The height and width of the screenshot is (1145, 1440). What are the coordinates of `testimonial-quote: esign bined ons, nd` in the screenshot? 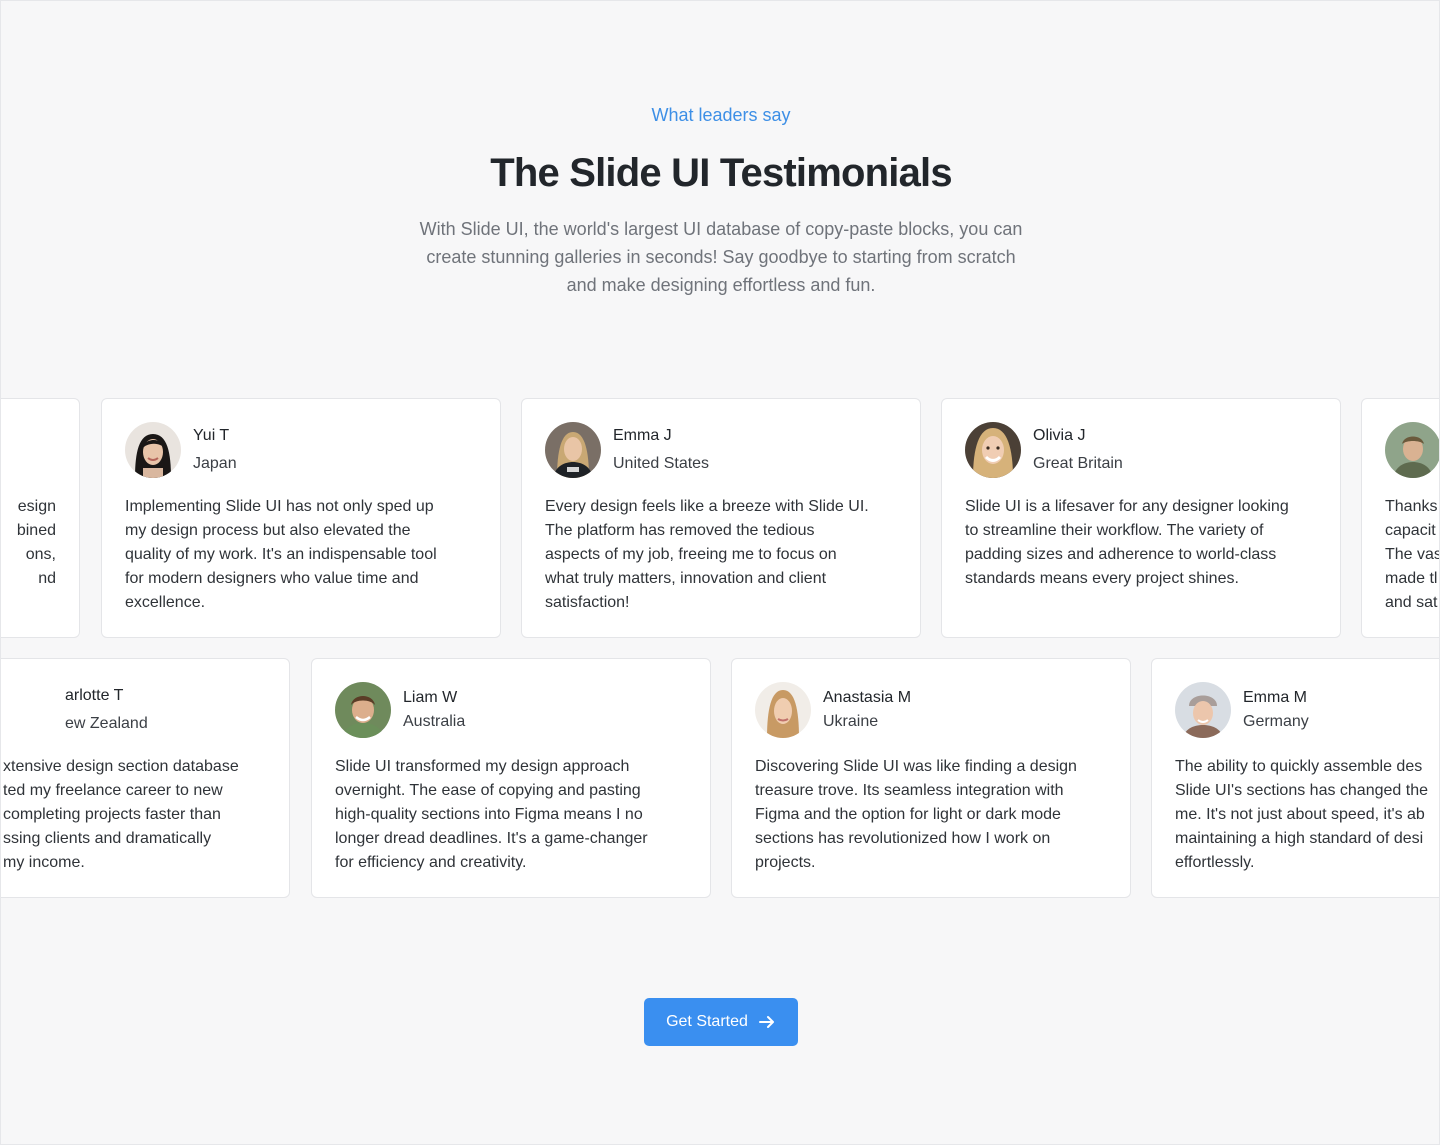 It's located at (28, 543).